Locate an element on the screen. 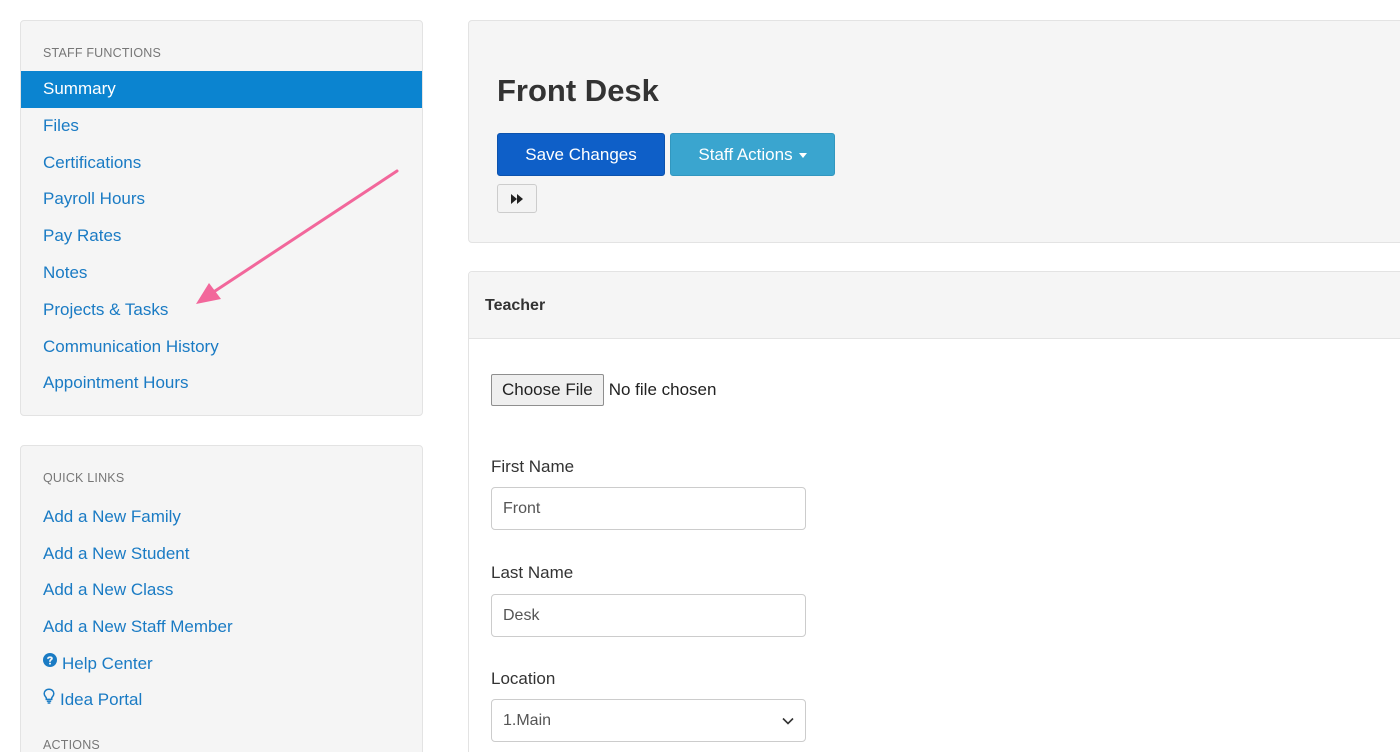 The image size is (1400, 752). staff-actions-dropdown: Staff Actions is located at coordinates (752, 154).